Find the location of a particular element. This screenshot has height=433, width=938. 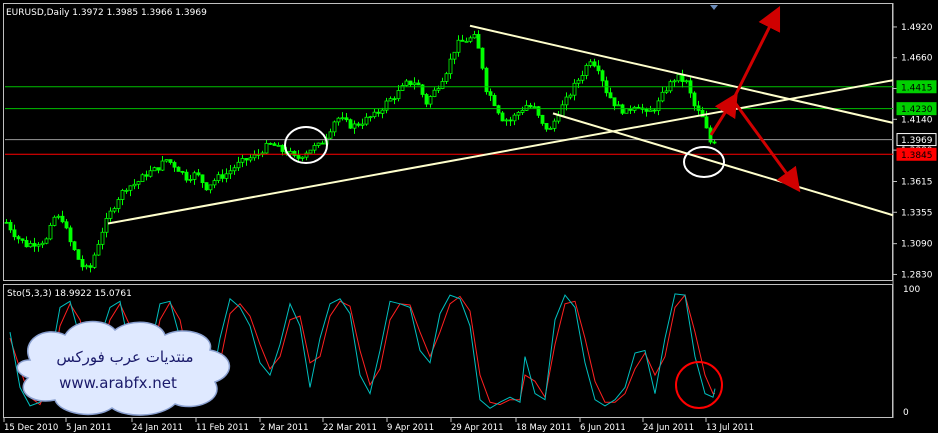

svg-text: 1.4230 is located at coordinates (917, 110).